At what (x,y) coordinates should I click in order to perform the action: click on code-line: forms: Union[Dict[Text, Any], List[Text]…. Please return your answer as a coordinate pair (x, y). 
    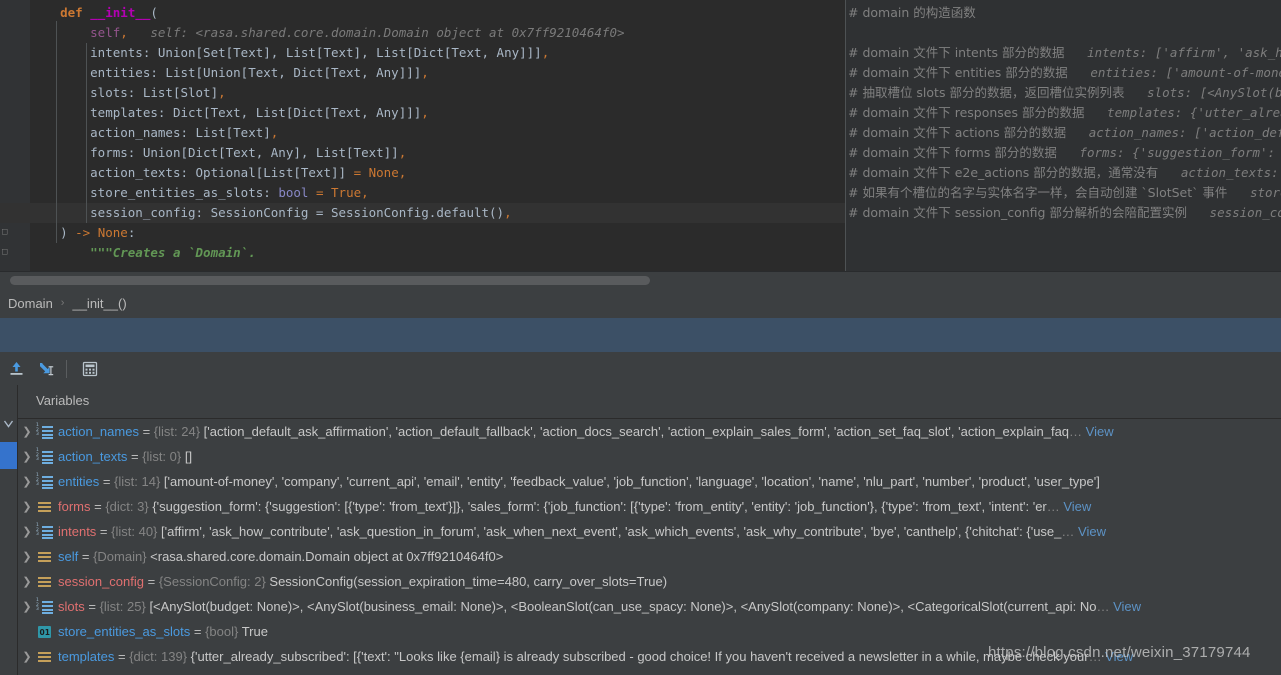
    Looking at the image, I should click on (422, 153).